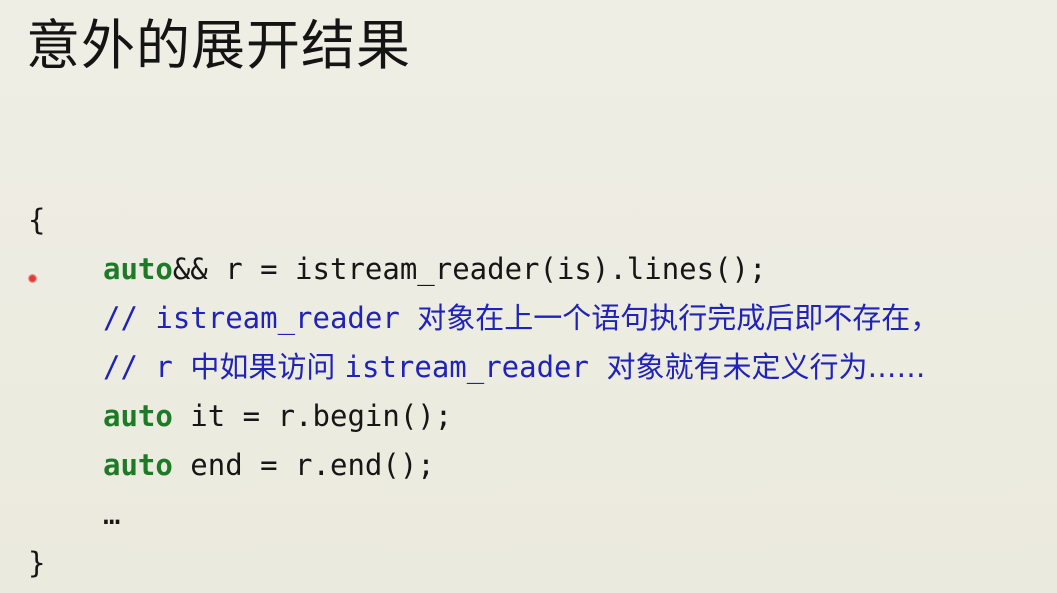  I want to click on comment-prefix: // istream_reader, so click(260, 318).